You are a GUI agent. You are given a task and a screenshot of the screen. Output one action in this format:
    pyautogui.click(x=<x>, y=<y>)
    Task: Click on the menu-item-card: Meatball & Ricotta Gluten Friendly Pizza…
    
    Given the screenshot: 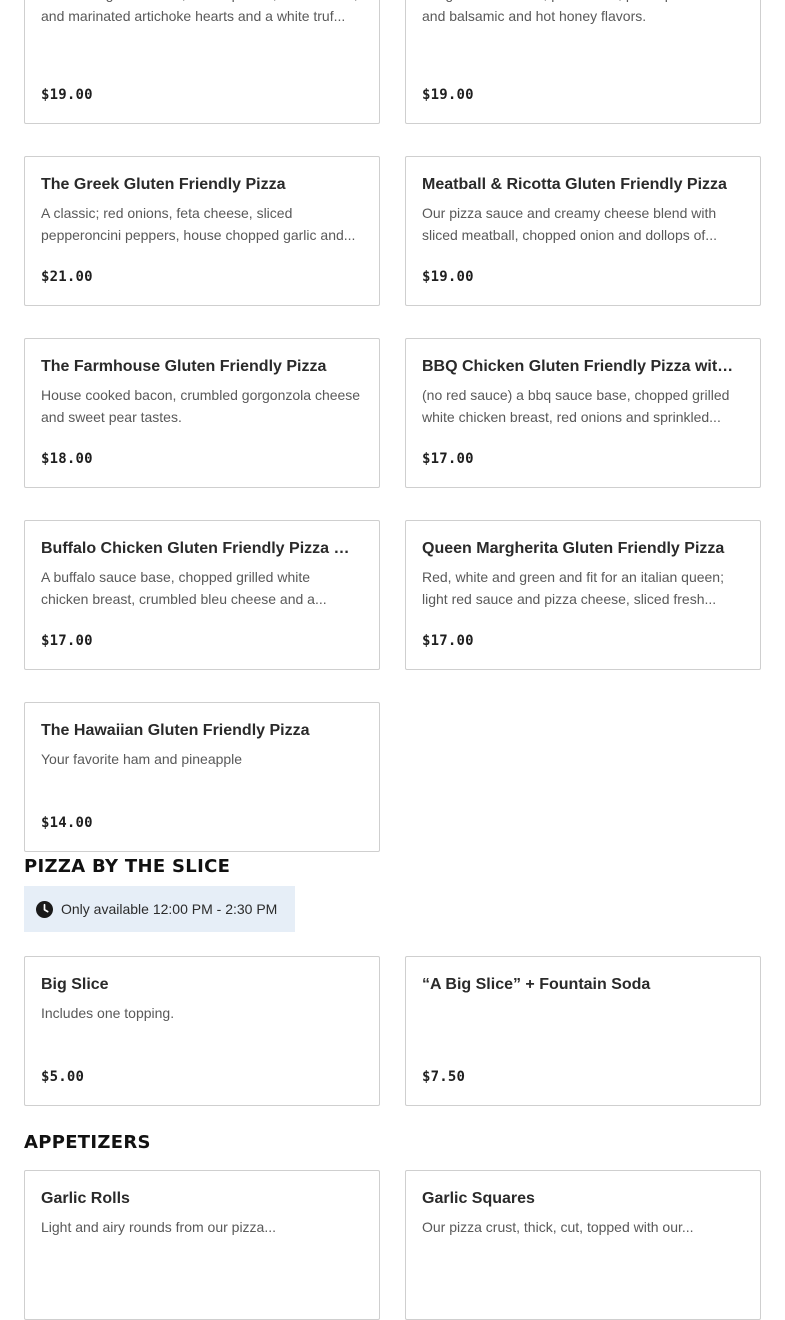 What is the action you would take?
    pyautogui.click(x=583, y=231)
    